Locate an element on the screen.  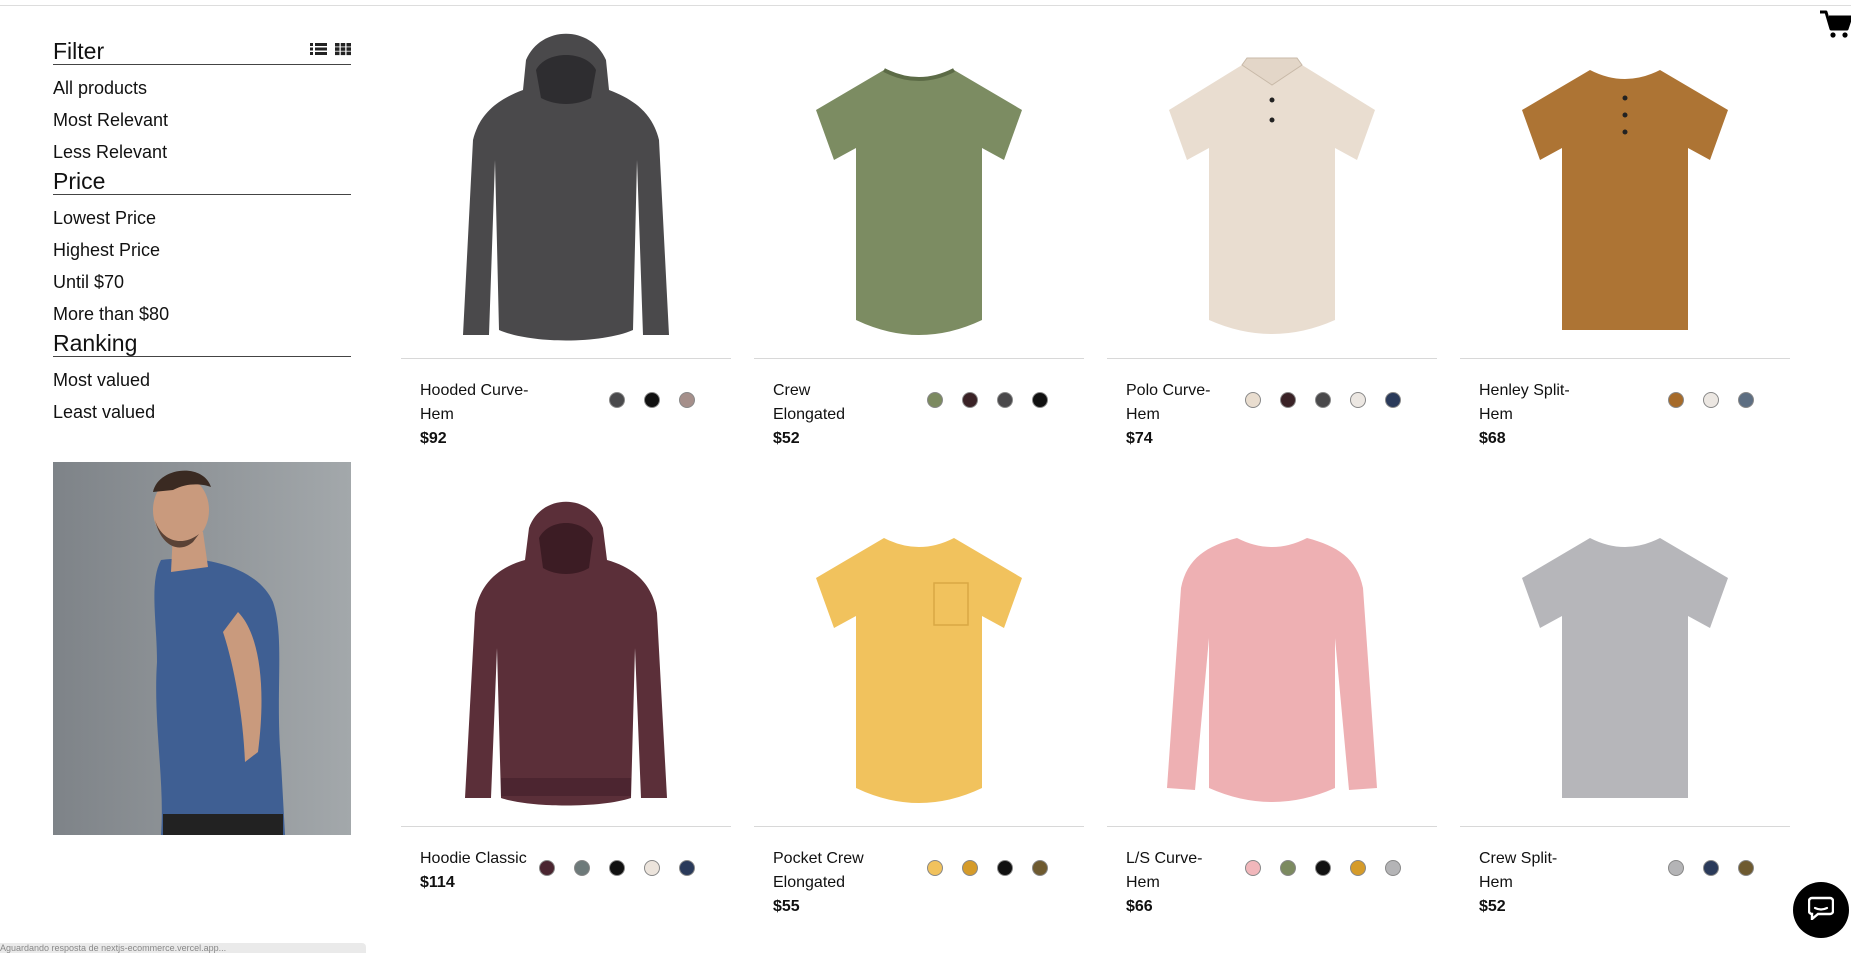
product-info: L/S Curve-Hem $66 is located at coordinates (1272, 873).